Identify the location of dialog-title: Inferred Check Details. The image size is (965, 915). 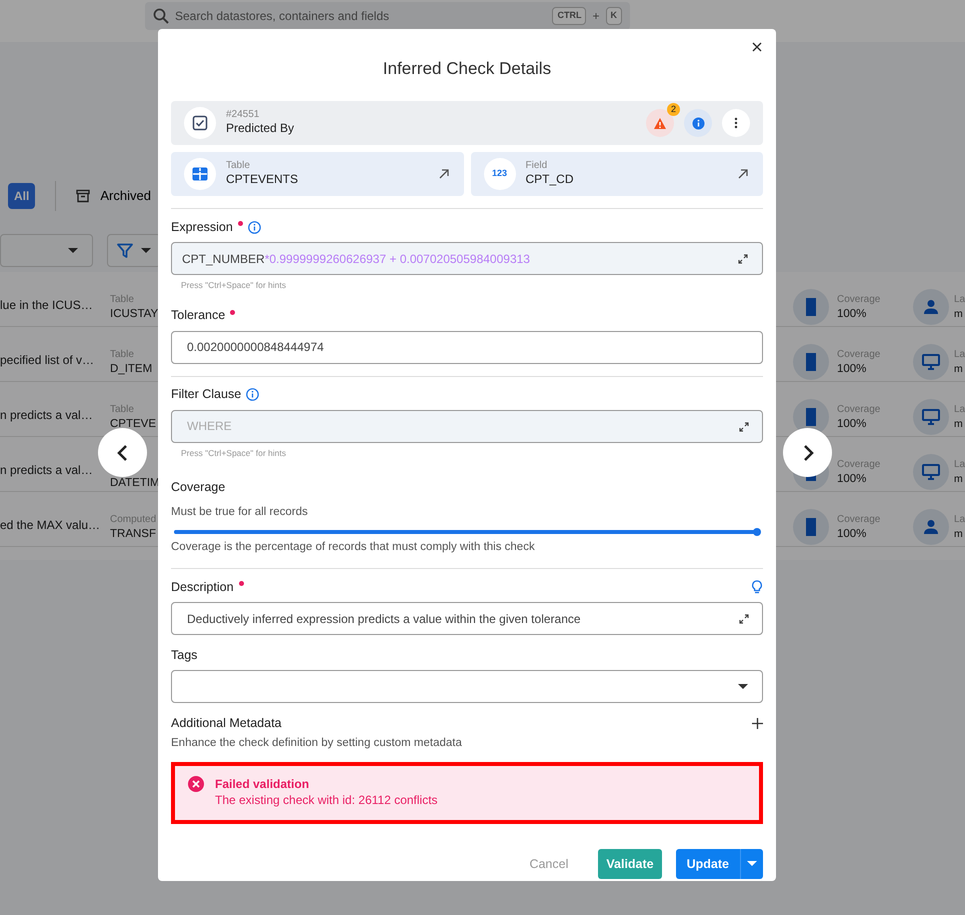
(467, 69).